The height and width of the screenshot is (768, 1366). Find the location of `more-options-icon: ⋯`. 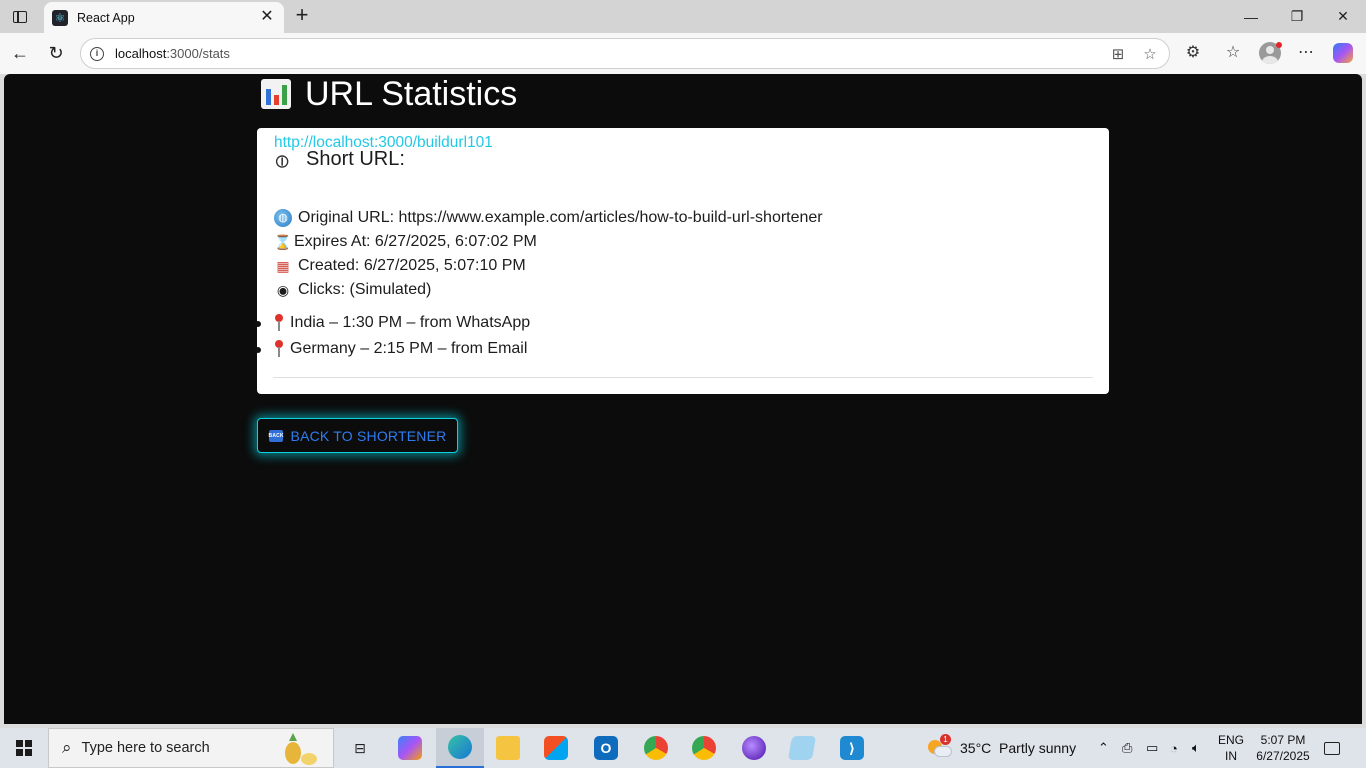

more-options-icon: ⋯ is located at coordinates (1306, 53).